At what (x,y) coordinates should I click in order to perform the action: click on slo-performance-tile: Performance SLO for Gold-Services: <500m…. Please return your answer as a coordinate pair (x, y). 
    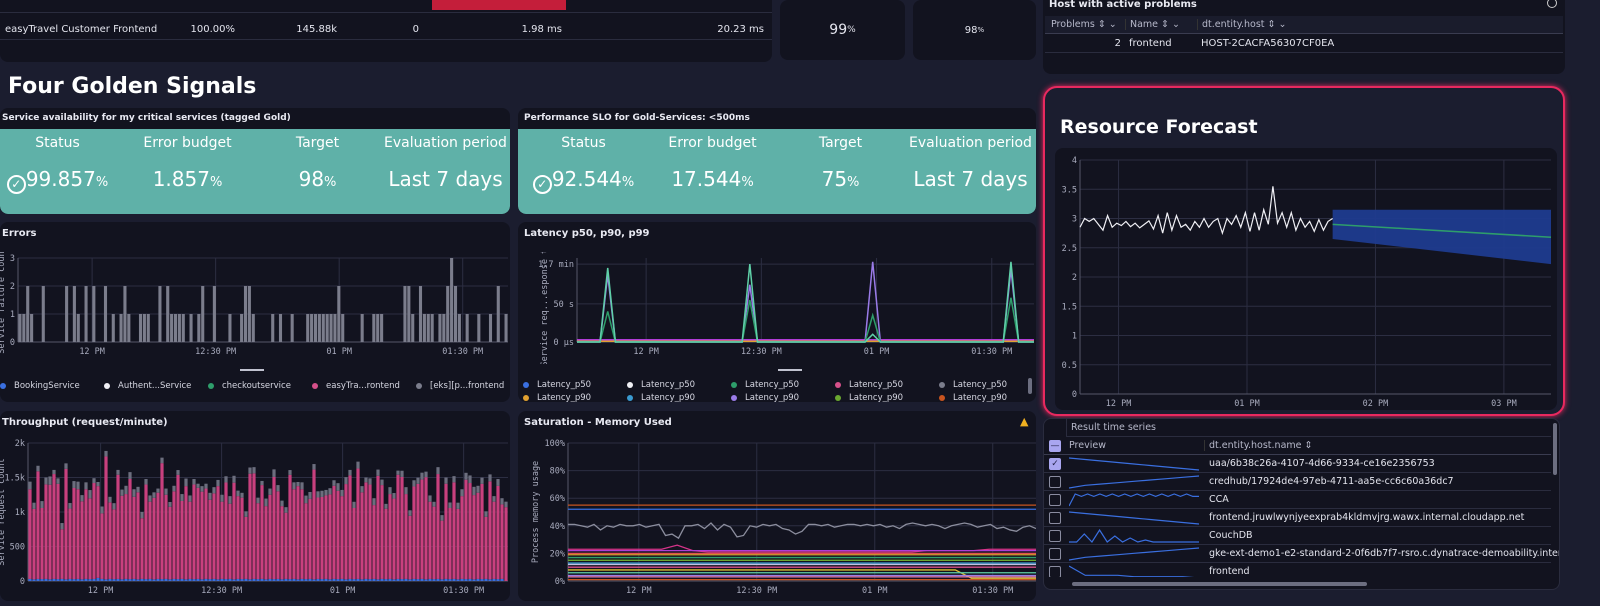
    Looking at the image, I should click on (777, 161).